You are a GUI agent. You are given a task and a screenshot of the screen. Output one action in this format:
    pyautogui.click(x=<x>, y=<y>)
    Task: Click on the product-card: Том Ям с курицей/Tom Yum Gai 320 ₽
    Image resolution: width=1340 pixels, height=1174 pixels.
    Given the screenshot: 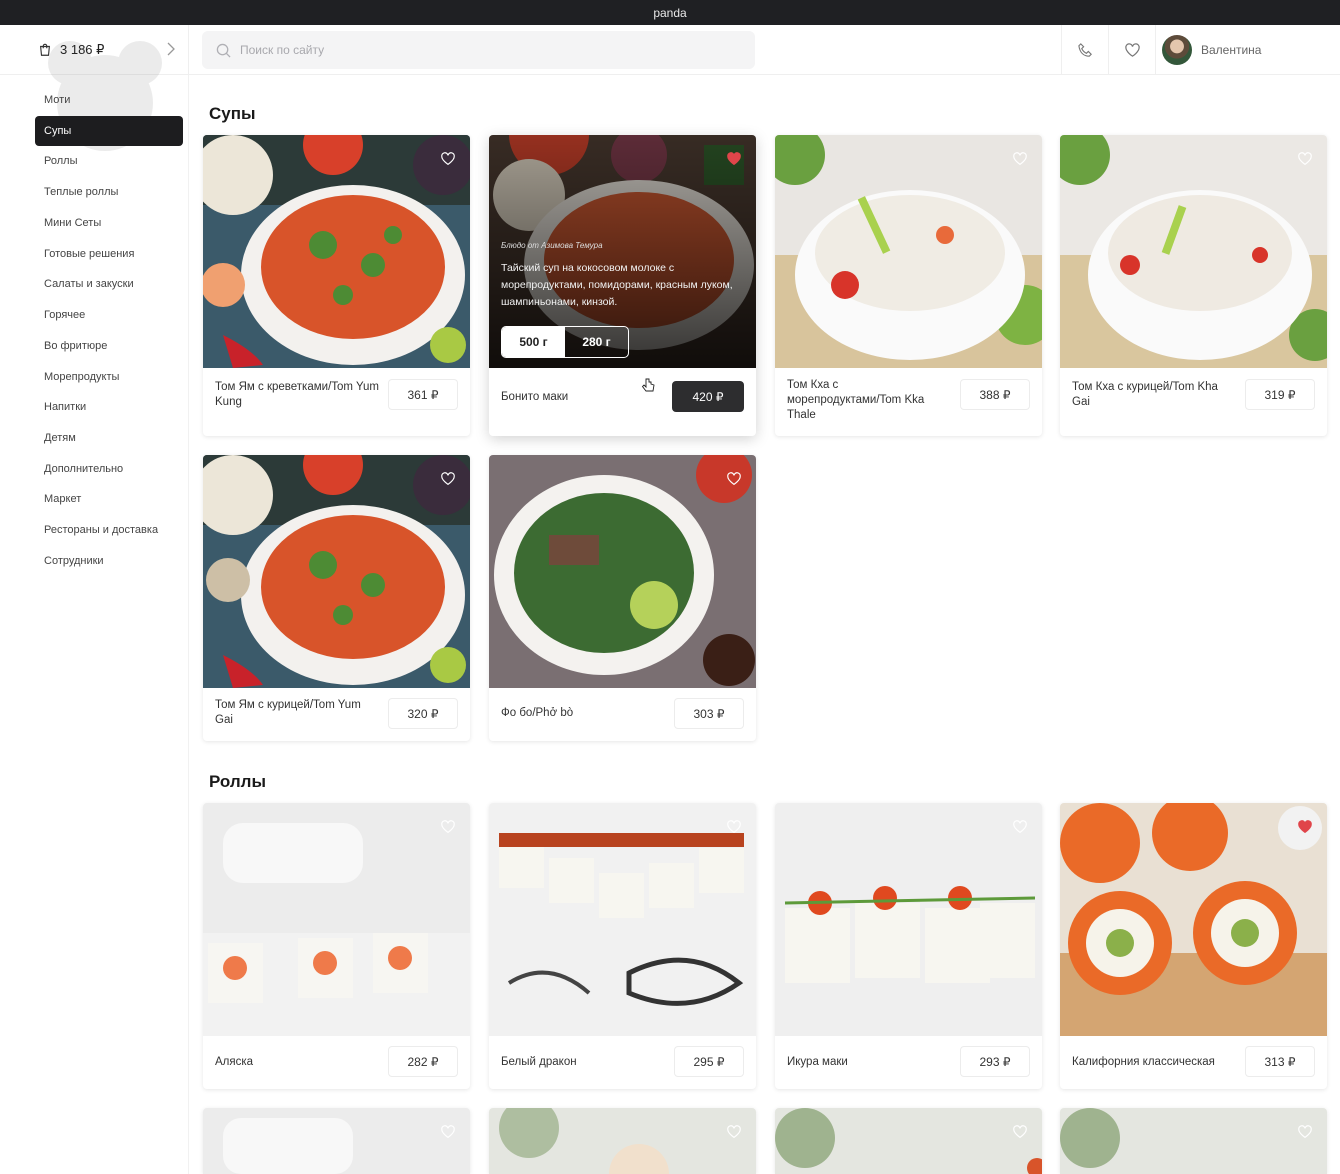 What is the action you would take?
    pyautogui.click(x=336, y=598)
    